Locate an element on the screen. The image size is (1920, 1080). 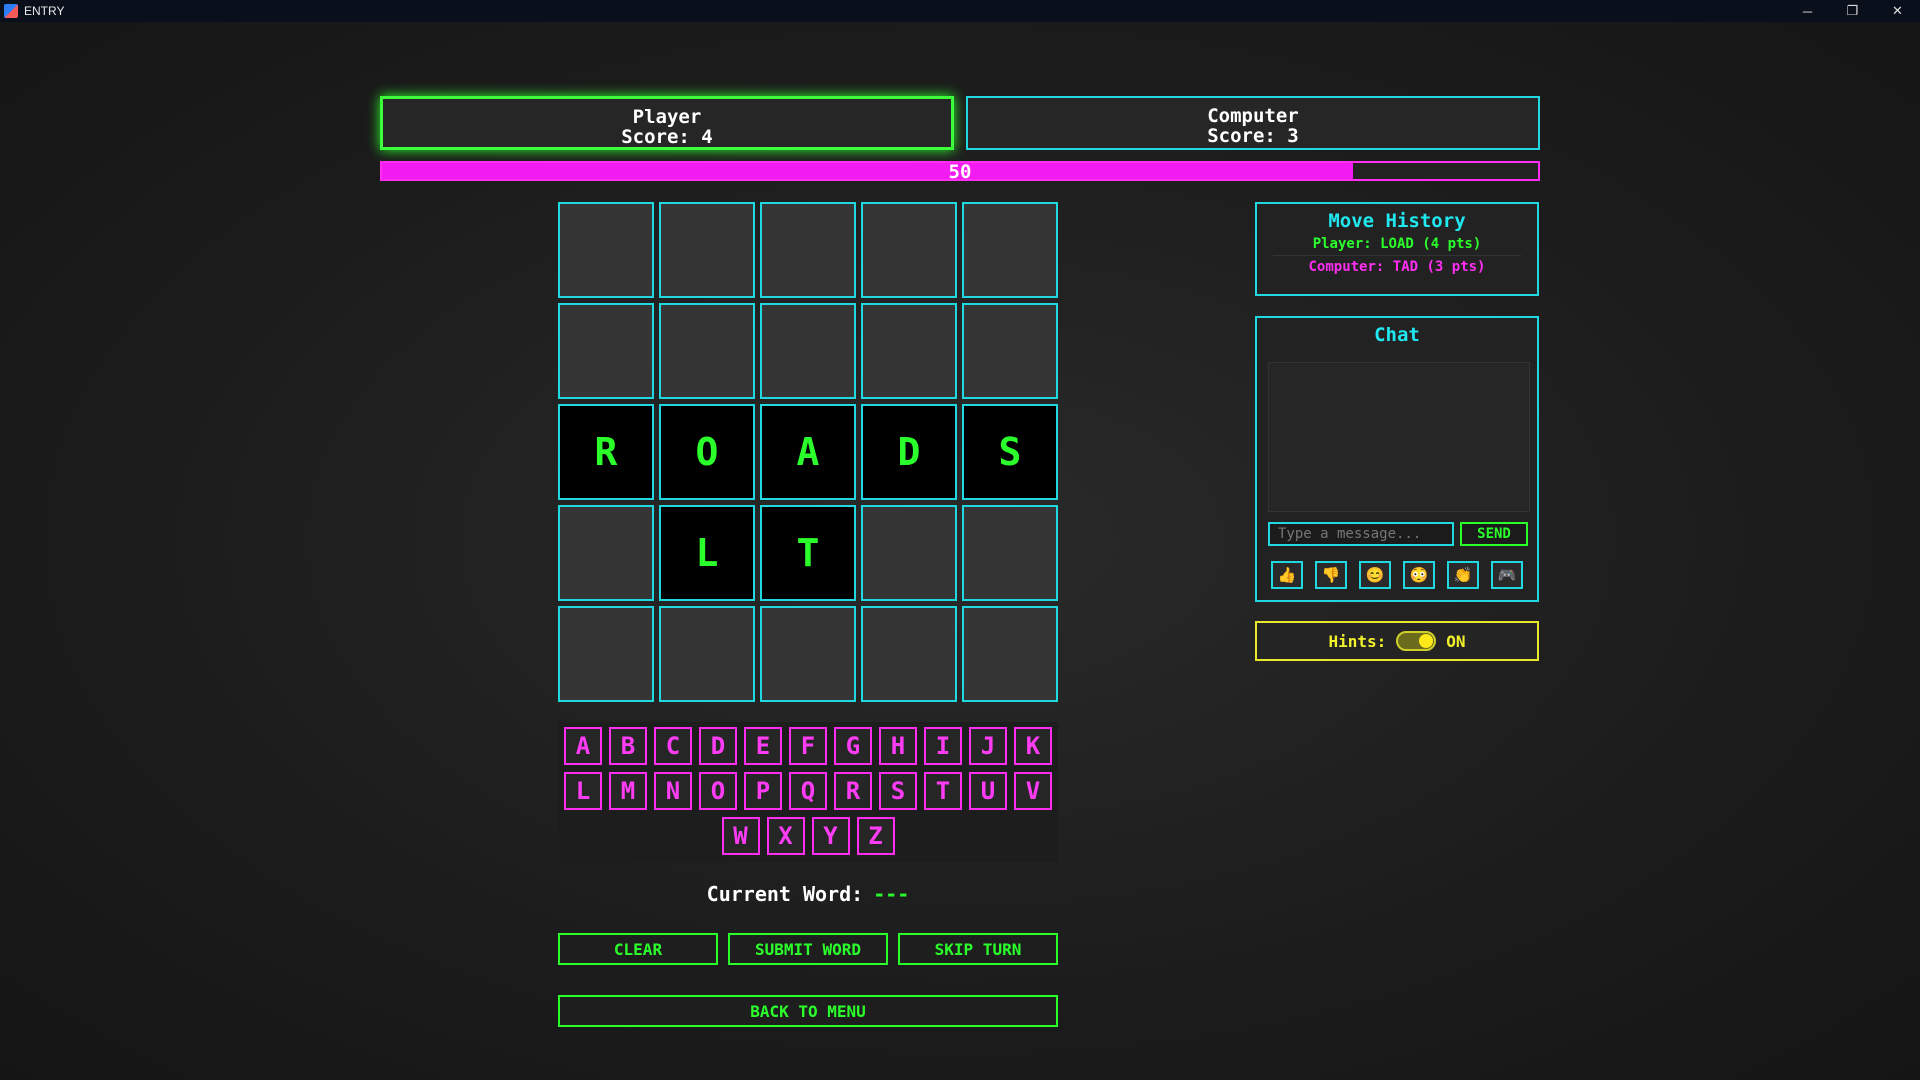
player-name: Player is located at coordinates (667, 117).